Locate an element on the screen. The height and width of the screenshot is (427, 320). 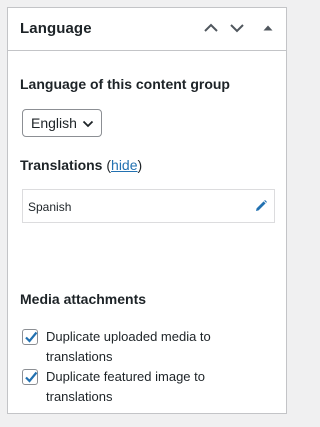
duplicate-uploaded-media-option: Duplicate uploaded media to translations is located at coordinates (139, 347).